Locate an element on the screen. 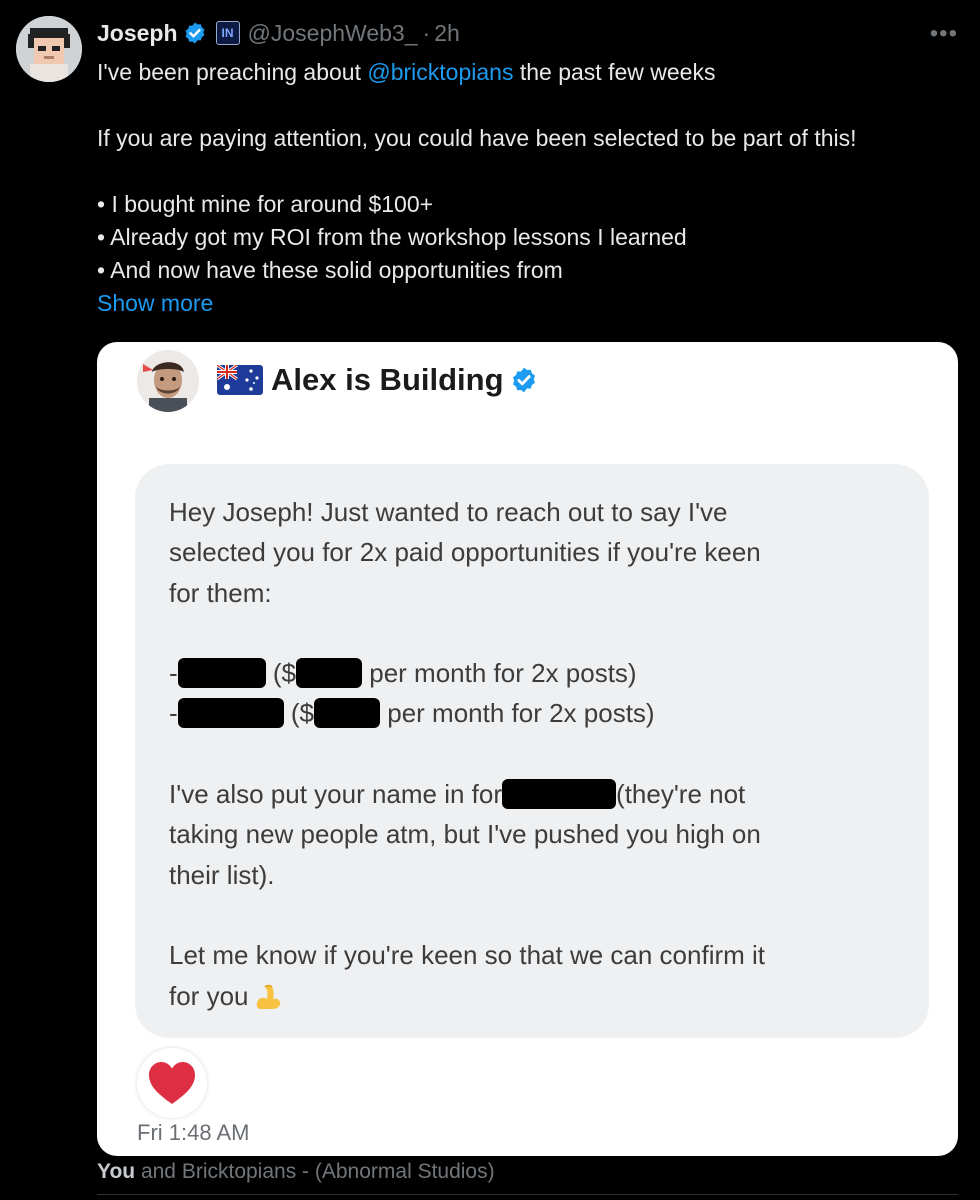 The image size is (980, 1200). show-more-link: Show more is located at coordinates (532, 303).